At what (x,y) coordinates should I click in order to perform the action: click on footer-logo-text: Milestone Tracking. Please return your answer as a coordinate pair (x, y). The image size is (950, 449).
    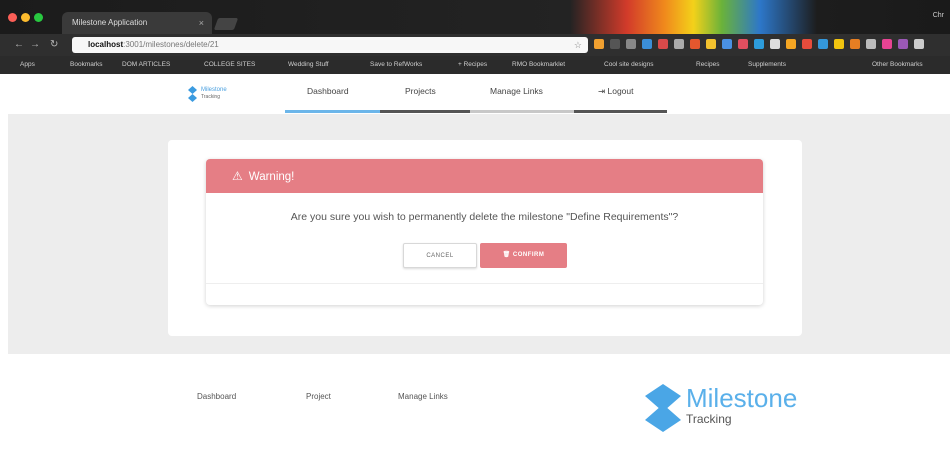
    Looking at the image, I should click on (739, 405).